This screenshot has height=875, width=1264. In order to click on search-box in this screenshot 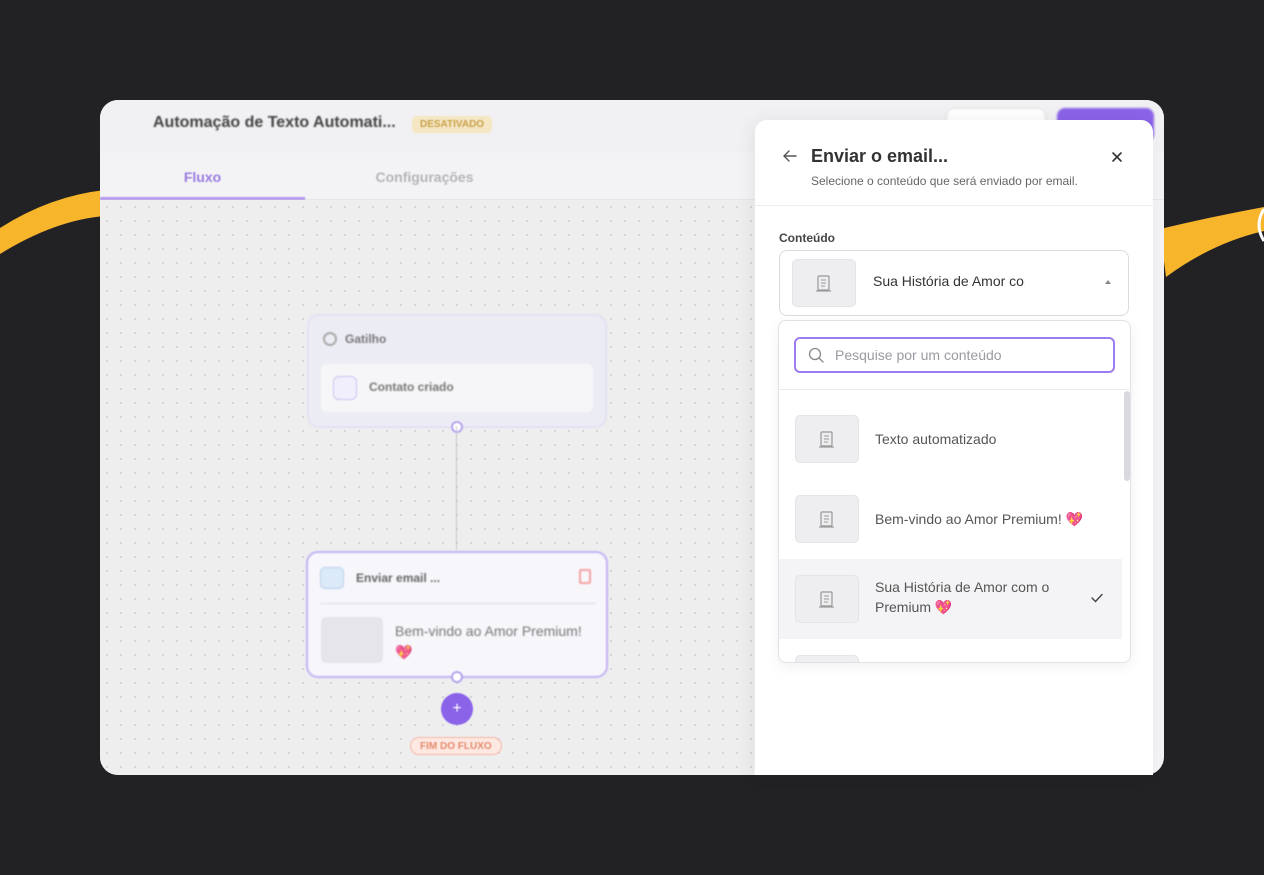, I will do `click(954, 355)`.